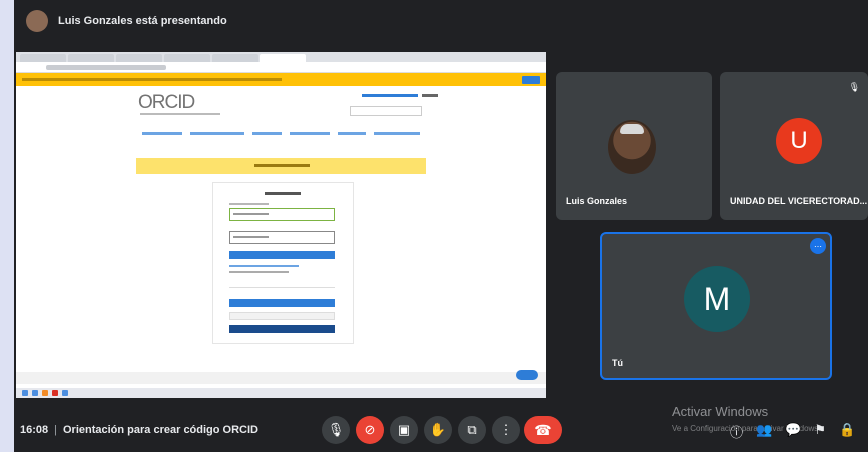 This screenshot has width=868, height=452. I want to click on facebook-button, so click(282, 329).